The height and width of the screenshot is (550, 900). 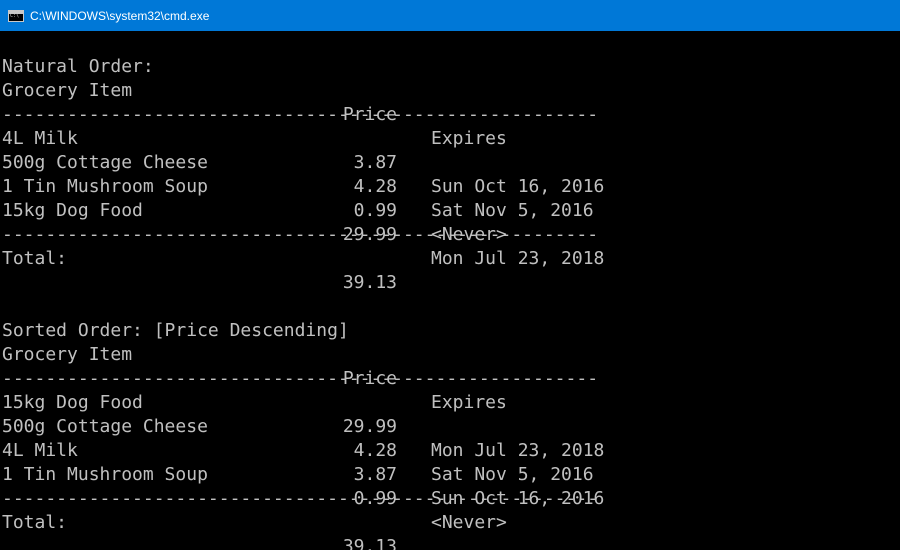 I want to click on total-value: 39.13, so click(x=369, y=543).